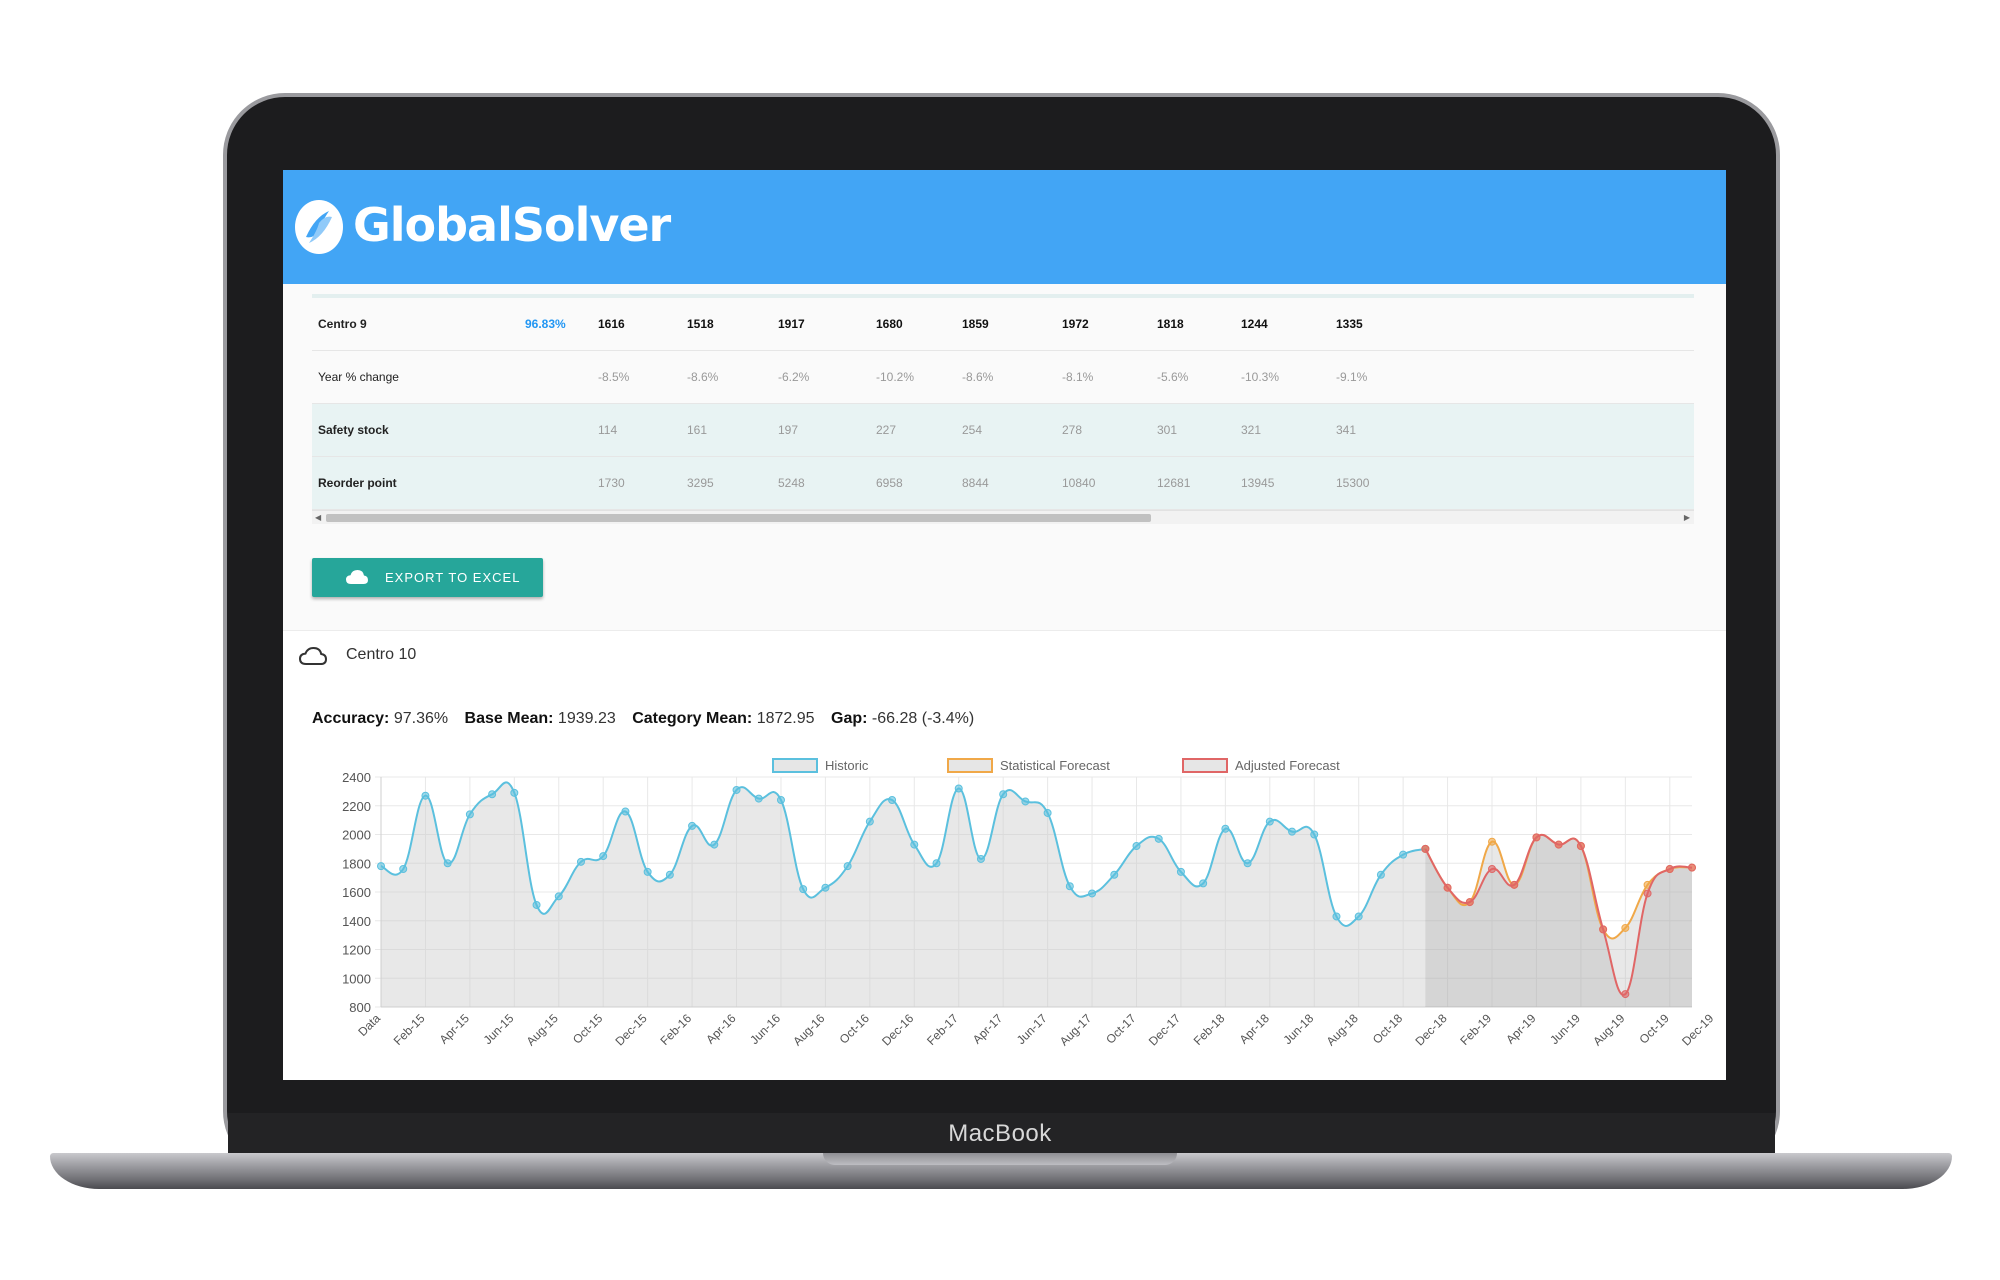 The height and width of the screenshot is (1280, 2000). I want to click on scroll-left-icon: ◀, so click(318, 517).